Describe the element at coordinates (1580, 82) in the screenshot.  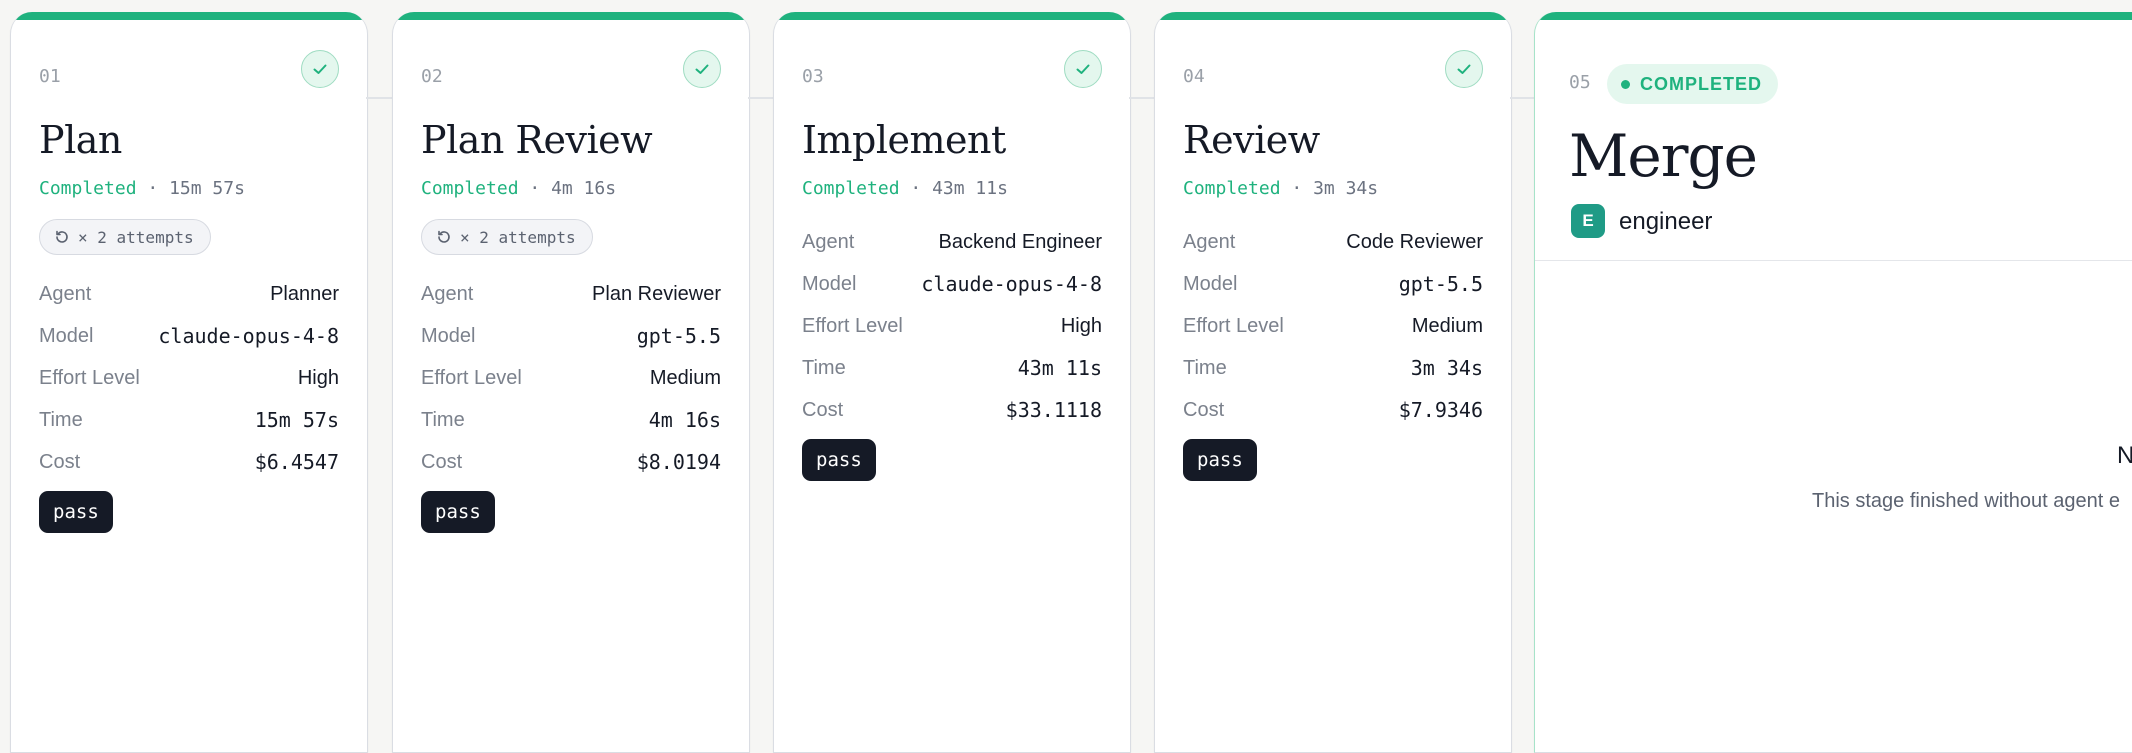
I see `stage-number: 05` at that location.